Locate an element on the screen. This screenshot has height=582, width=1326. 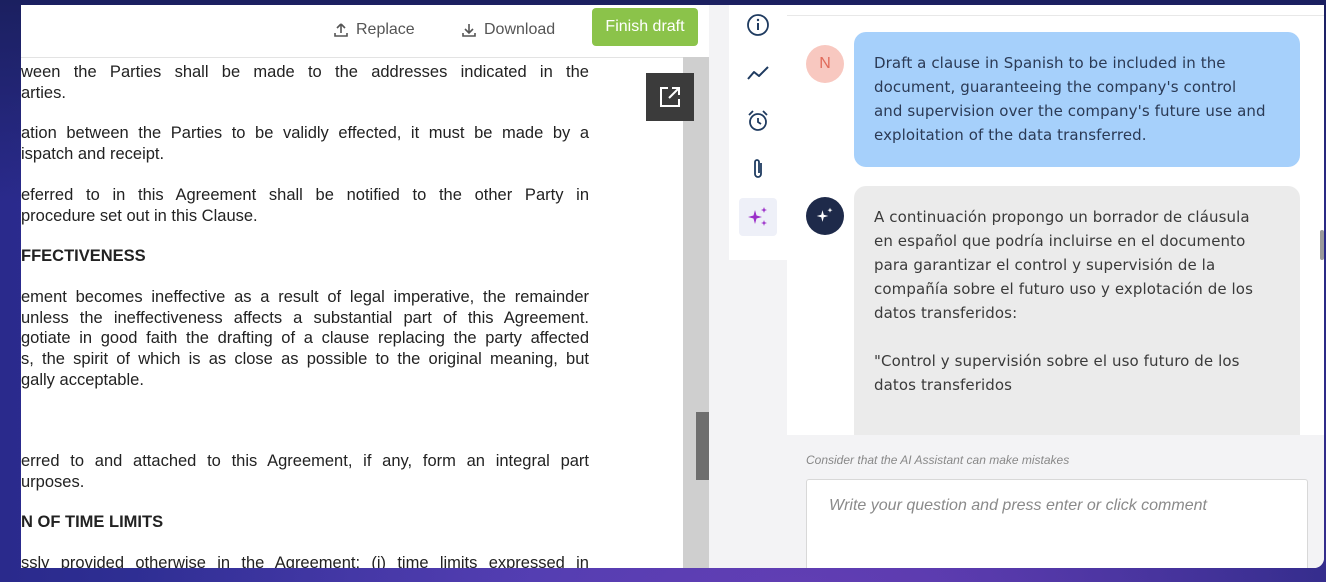
doc-line: ispatch and receipt. is located at coordinates (93, 154).